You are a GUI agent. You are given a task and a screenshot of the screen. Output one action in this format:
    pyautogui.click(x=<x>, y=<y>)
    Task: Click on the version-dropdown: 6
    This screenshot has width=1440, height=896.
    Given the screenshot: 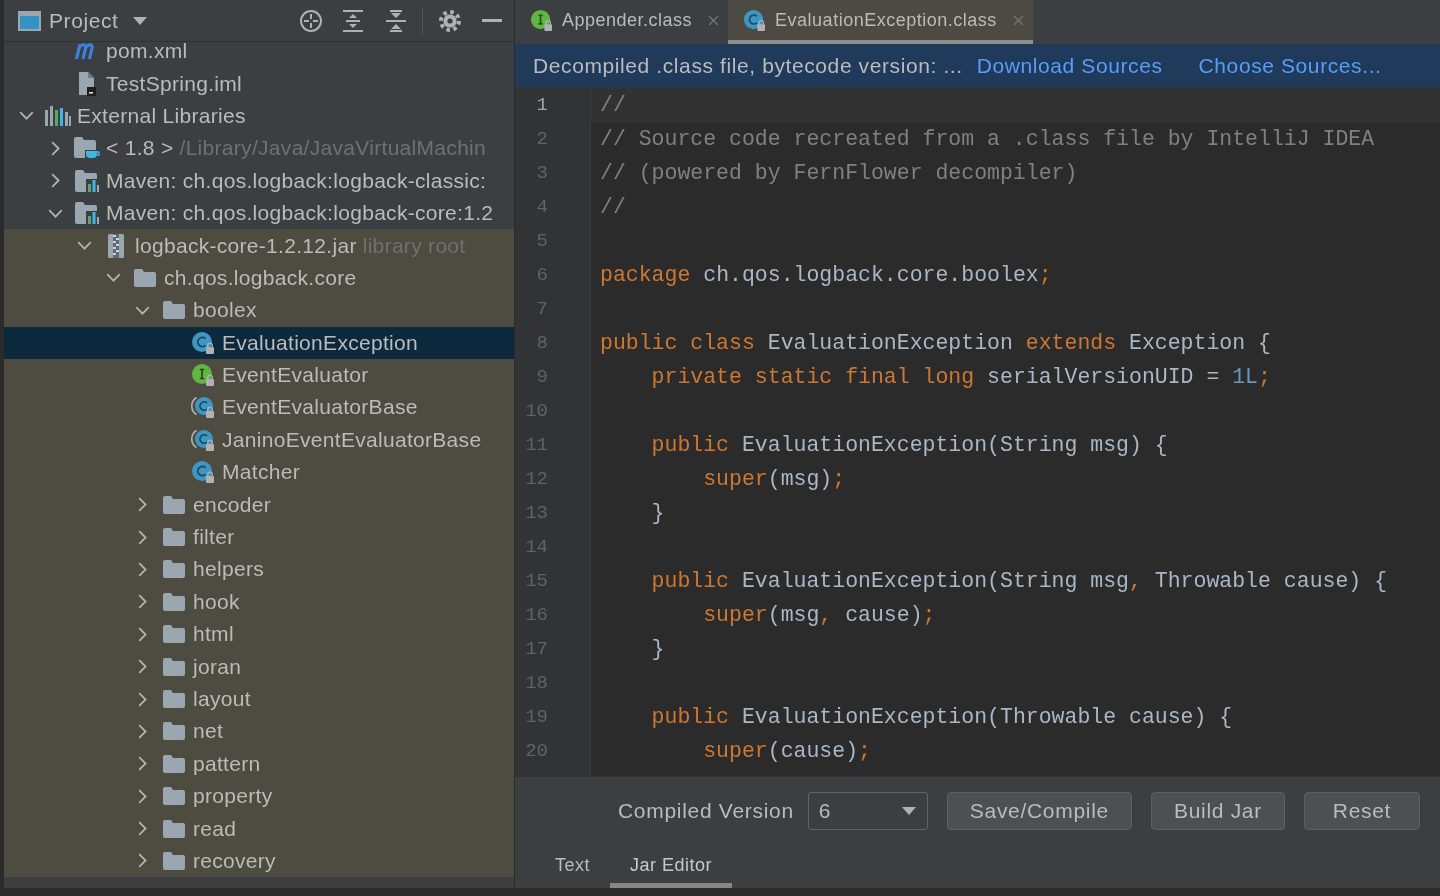 What is the action you would take?
    pyautogui.click(x=867, y=811)
    